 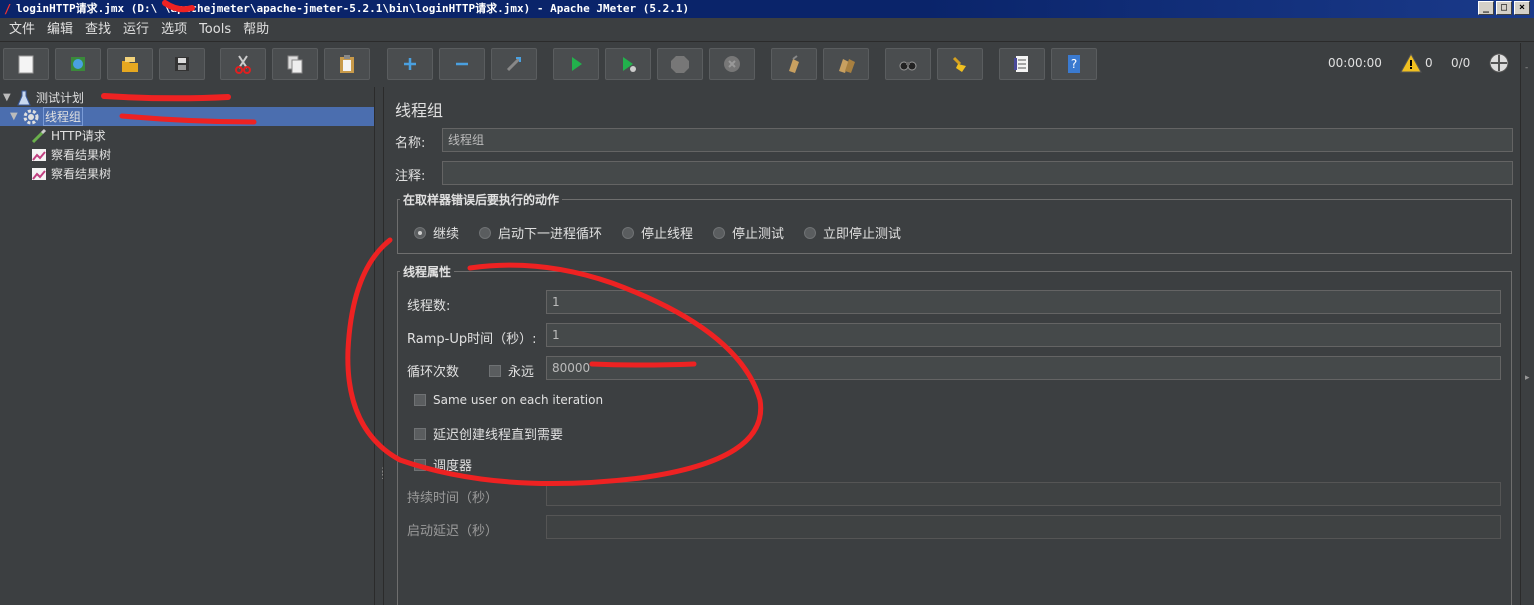 I want to click on start-no-pause-icon, so click(x=629, y=64).